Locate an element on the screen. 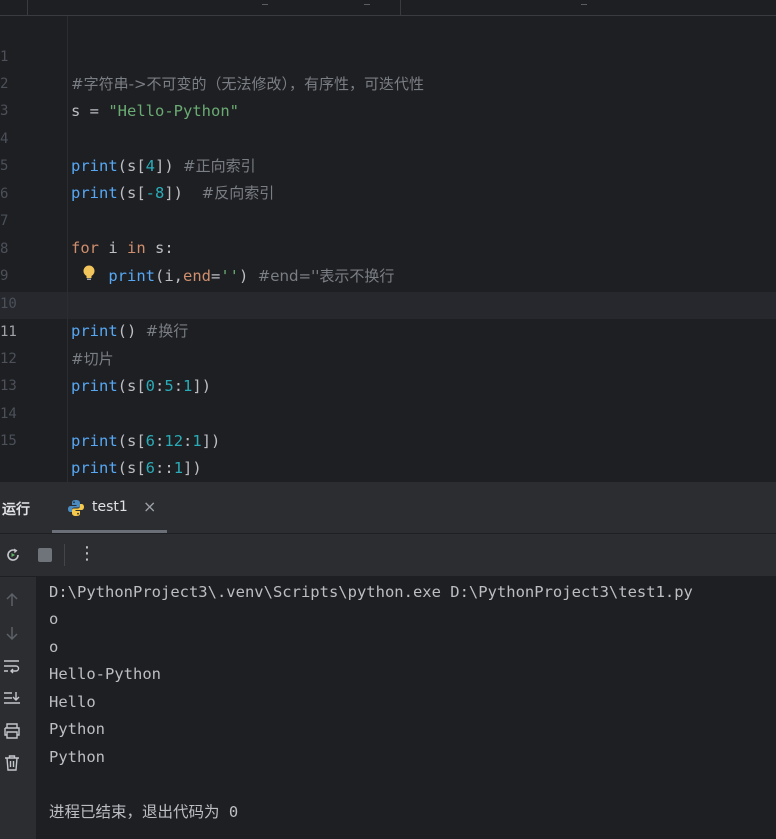 The image size is (776, 839). toolbar-divider is located at coordinates (64, 555).